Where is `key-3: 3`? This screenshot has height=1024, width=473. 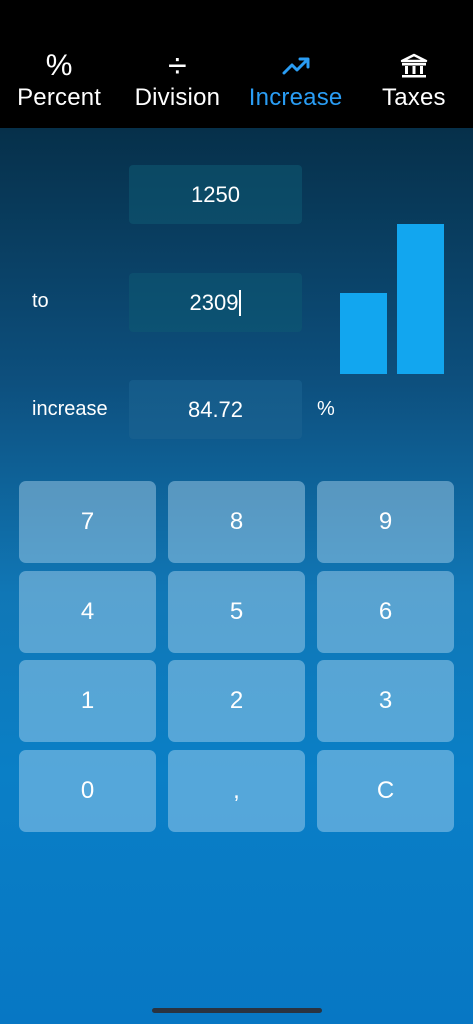
key-3: 3 is located at coordinates (385, 701).